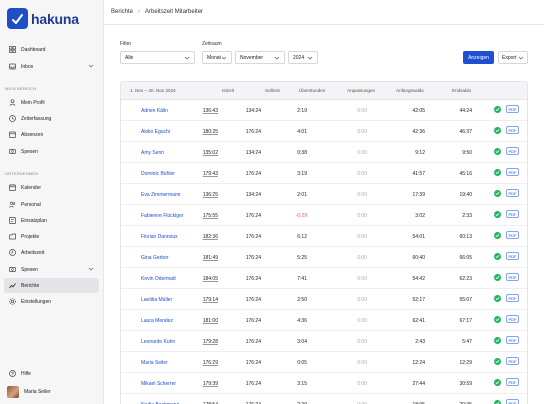 The height and width of the screenshot is (404, 544). What do you see at coordinates (162, 216) in the screenshot?
I see `employee-name-link: Fabienne Flückiger` at bounding box center [162, 216].